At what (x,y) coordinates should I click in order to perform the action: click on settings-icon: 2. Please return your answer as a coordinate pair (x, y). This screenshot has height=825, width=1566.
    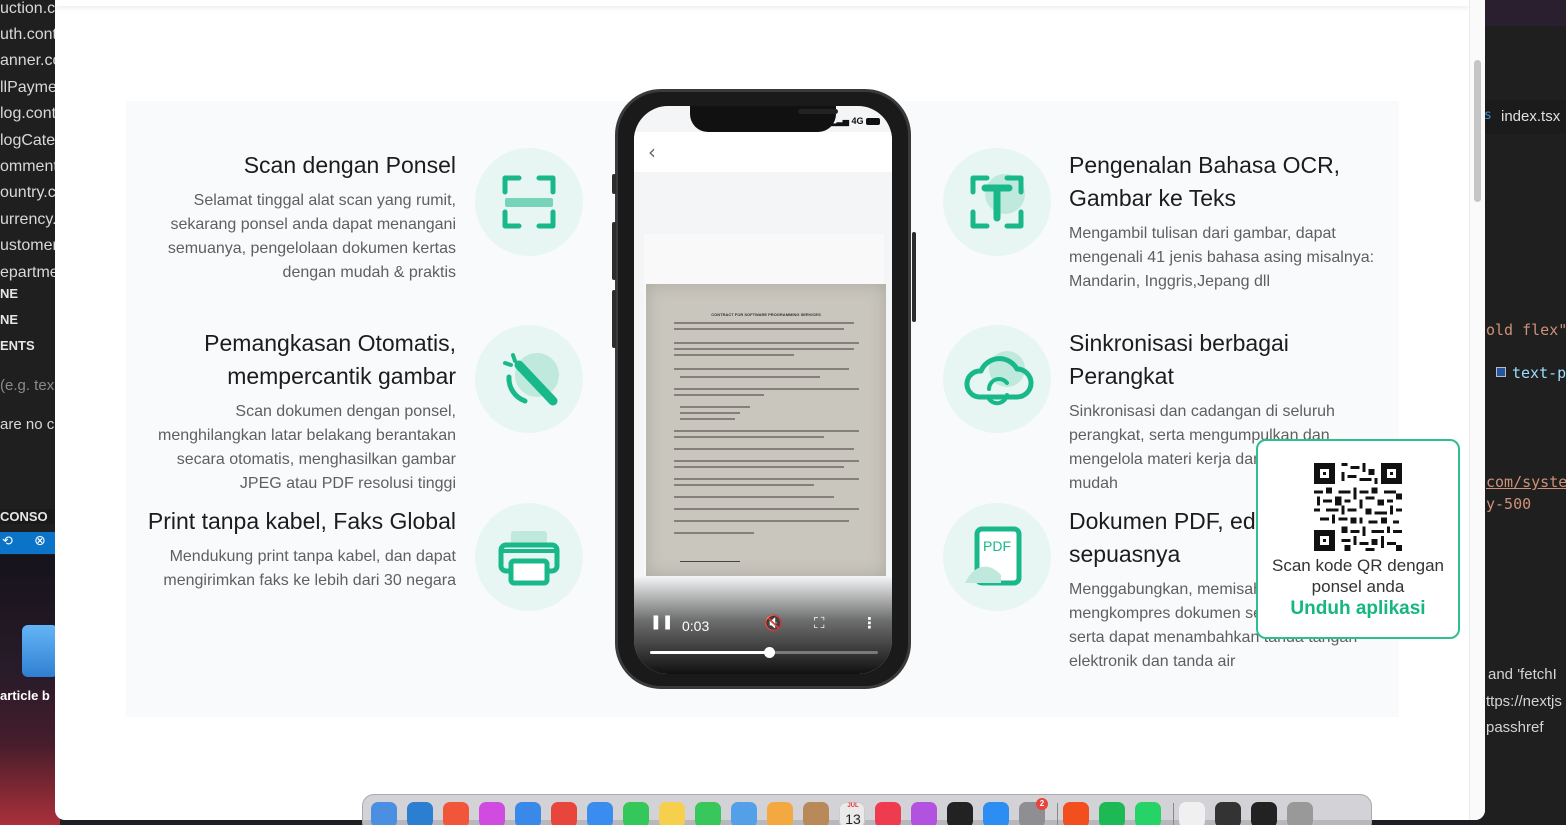
    Looking at the image, I should click on (1033, 811).